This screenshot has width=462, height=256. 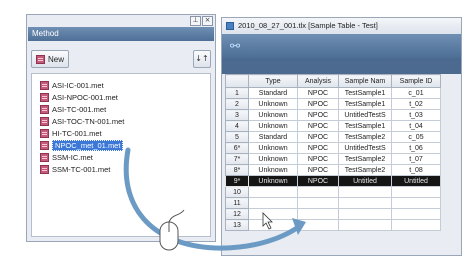 I want to click on sample-id-cell: c_05, so click(x=416, y=137).